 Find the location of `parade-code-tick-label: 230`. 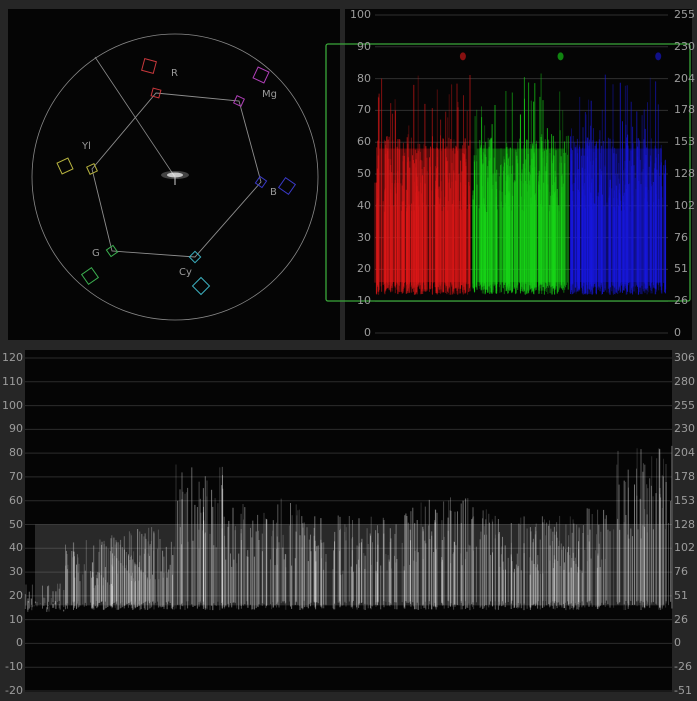

parade-code-tick-label: 230 is located at coordinates (684, 46).